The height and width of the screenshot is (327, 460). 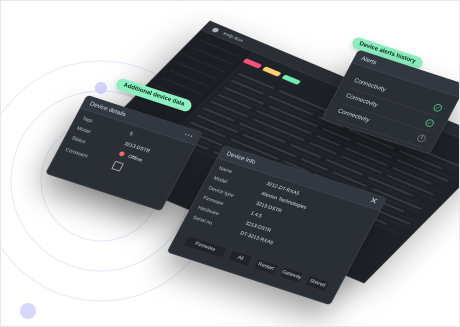 I want to click on constraint-checkbox, so click(x=117, y=166).